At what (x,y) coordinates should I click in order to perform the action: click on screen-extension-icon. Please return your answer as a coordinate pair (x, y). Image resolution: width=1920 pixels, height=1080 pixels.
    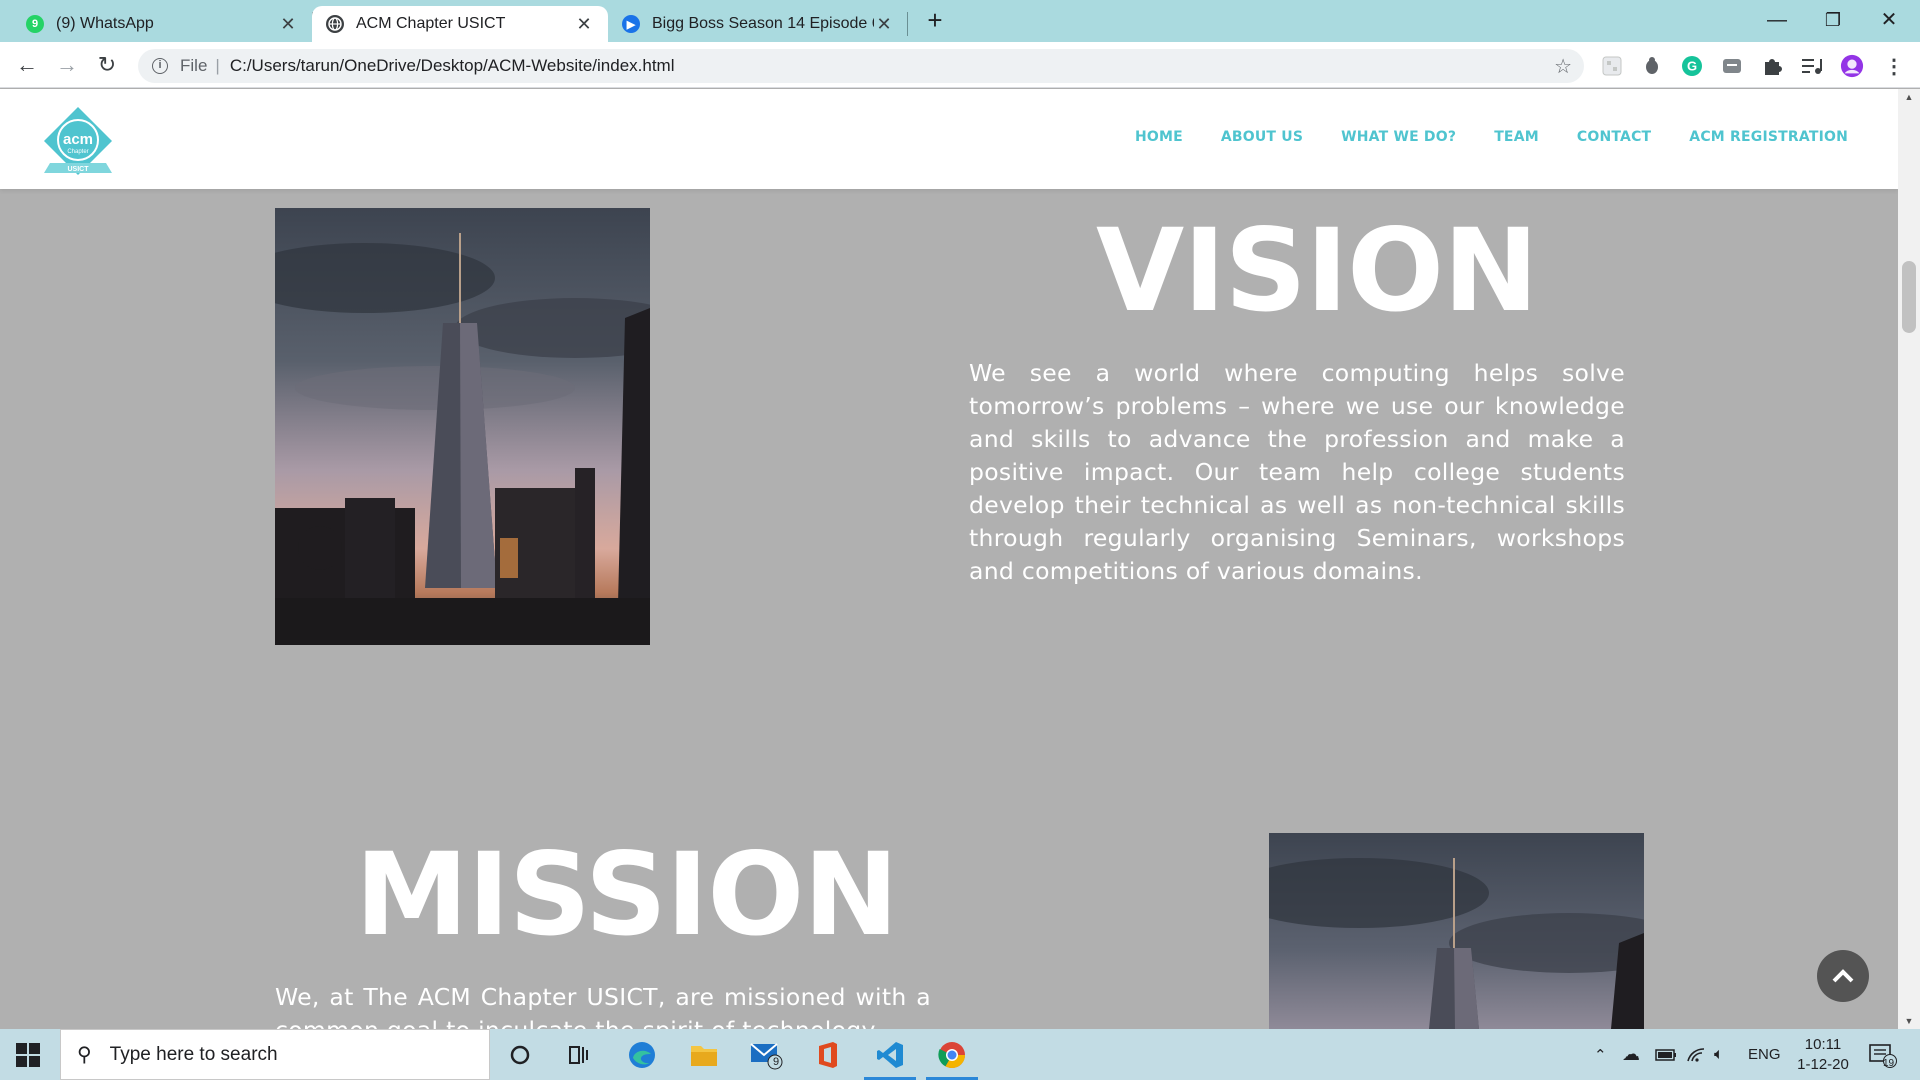
    Looking at the image, I should click on (1732, 66).